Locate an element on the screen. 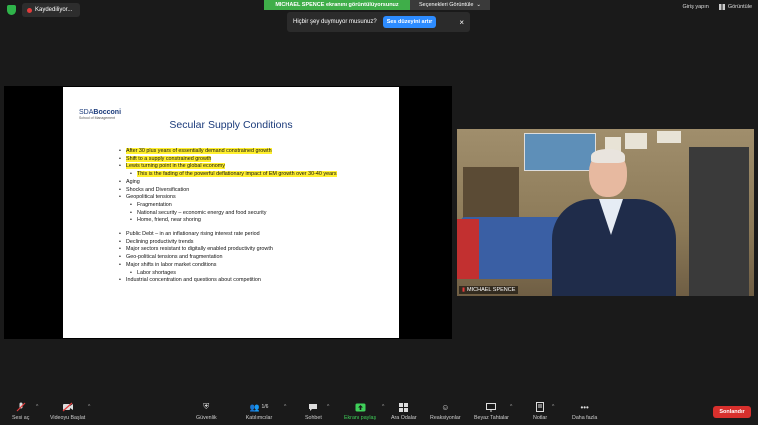 The image size is (758, 425). bullet-text: Geo-political tensions and fragmentation is located at coordinates (174, 257).